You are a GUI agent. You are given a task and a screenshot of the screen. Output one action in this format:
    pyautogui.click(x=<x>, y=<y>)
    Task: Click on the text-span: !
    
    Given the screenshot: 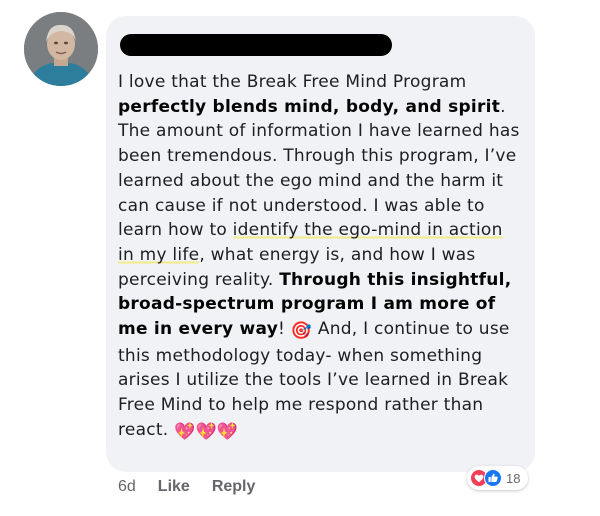 What is the action you would take?
    pyautogui.click(x=284, y=329)
    